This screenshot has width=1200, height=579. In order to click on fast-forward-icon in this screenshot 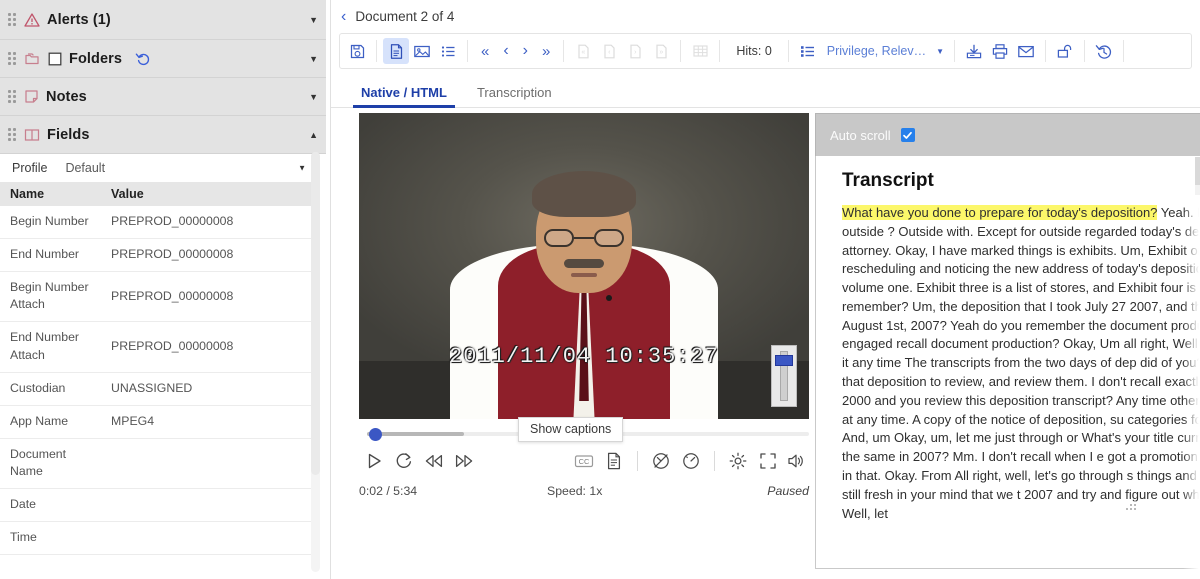, I will do `click(464, 461)`.